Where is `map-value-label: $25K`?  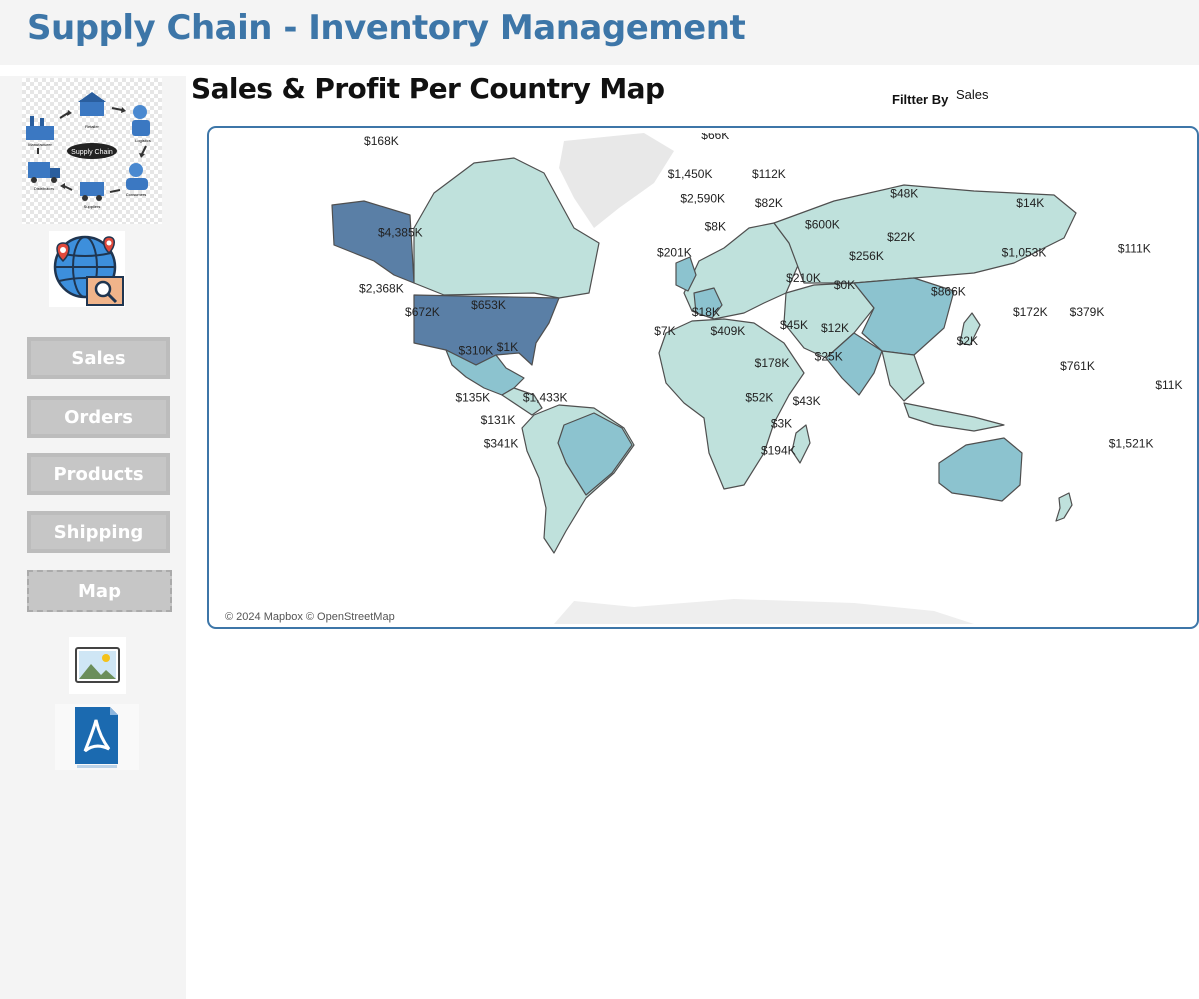
map-value-label: $25K is located at coordinates (829, 357).